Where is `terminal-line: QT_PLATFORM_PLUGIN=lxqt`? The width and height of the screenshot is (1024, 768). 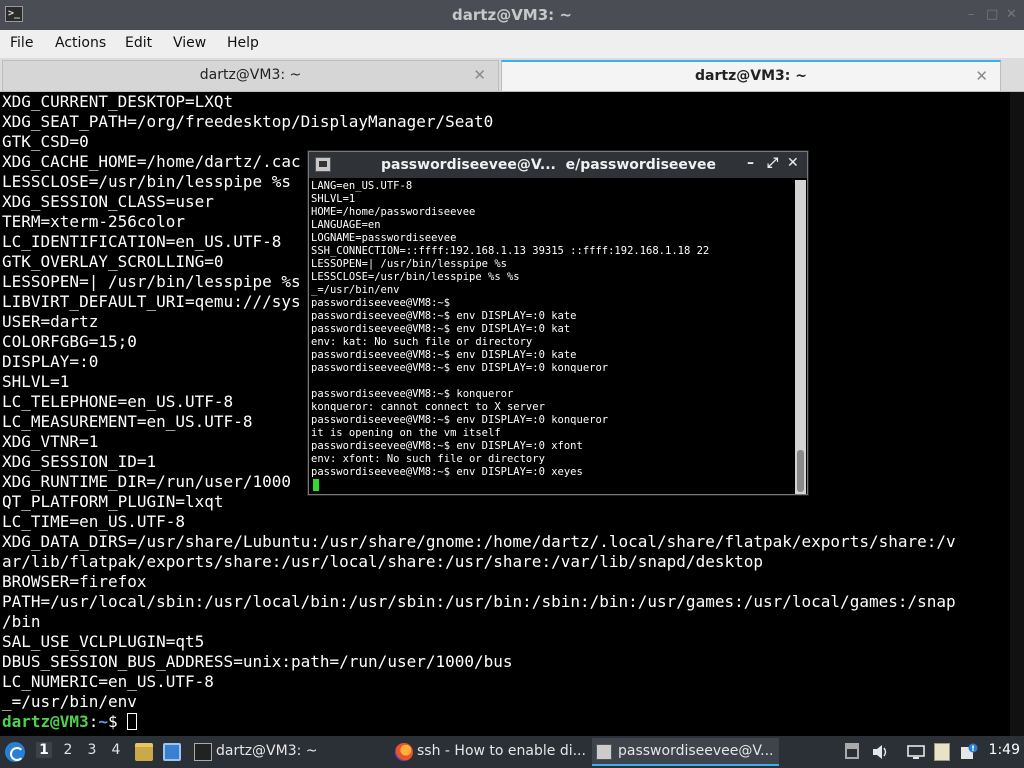 terminal-line: QT_PLATFORM_PLUGIN=lxqt is located at coordinates (113, 501).